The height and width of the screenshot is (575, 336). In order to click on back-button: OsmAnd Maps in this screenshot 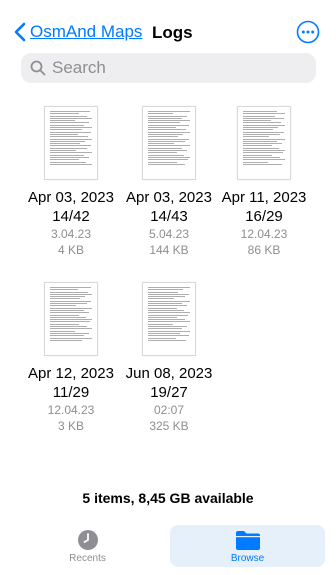, I will do `click(78, 32)`.